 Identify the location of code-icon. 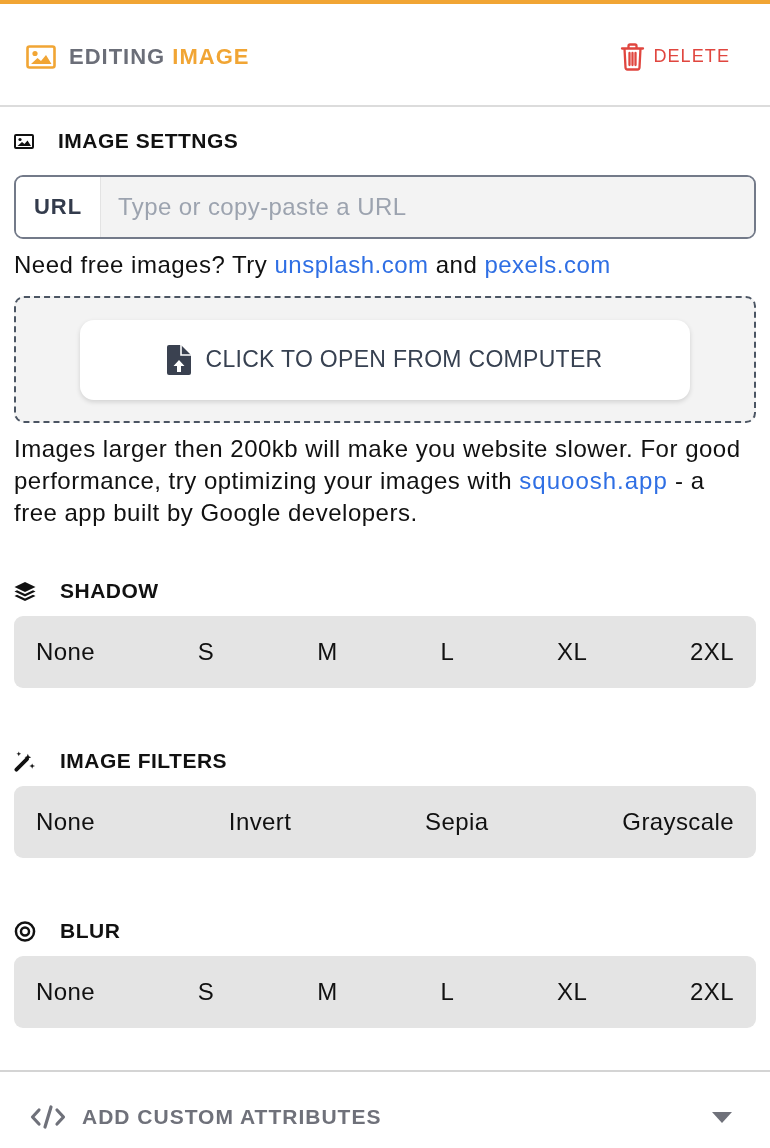
(48, 1117).